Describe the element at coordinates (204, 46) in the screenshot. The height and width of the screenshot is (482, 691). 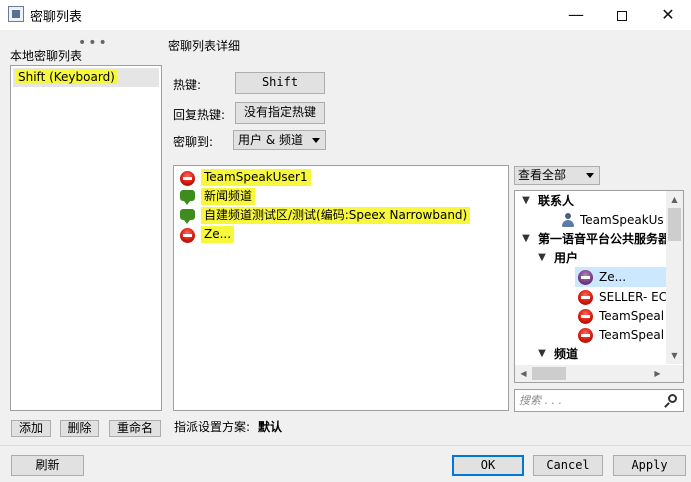
I see `details-heading: 密聊列表详细` at that location.